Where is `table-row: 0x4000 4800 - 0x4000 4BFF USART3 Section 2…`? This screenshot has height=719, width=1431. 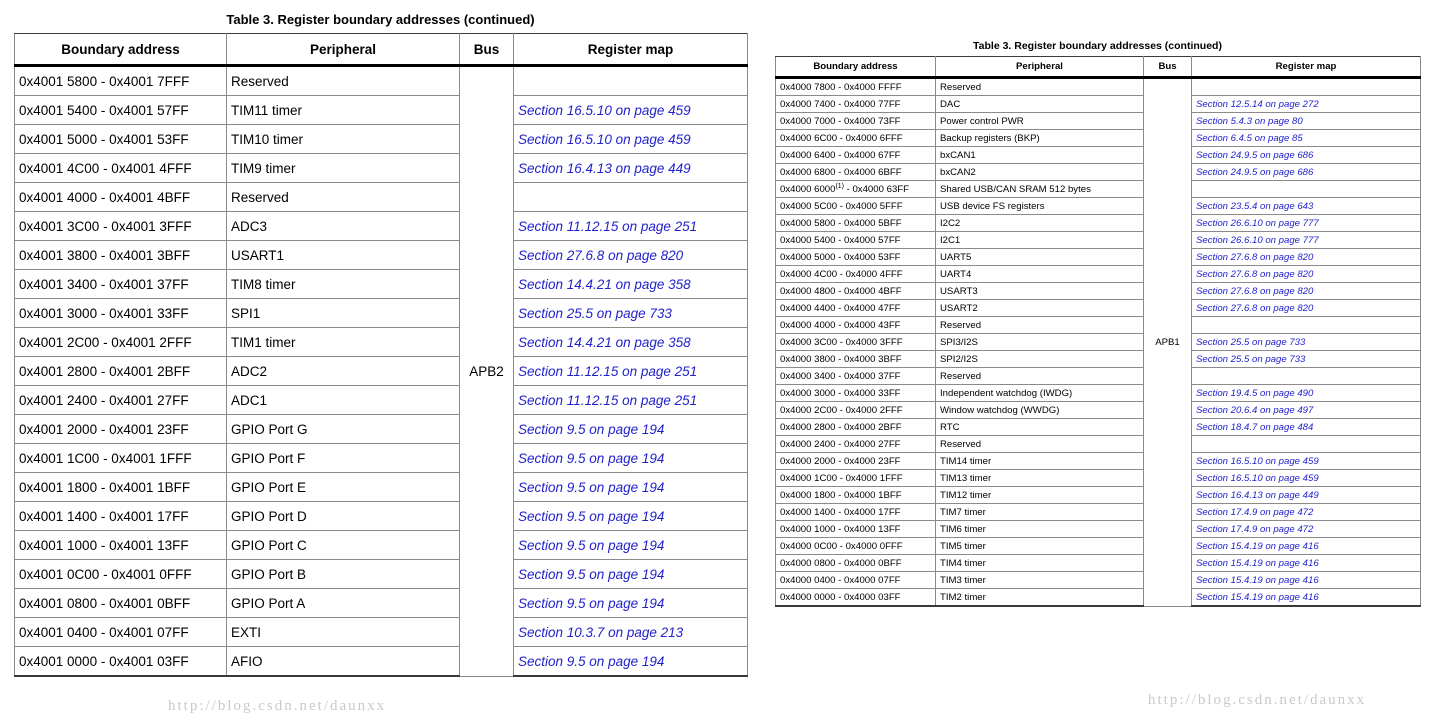
table-row: 0x4000 4800 - 0x4000 4BFF USART3 Section 2… is located at coordinates (1098, 291).